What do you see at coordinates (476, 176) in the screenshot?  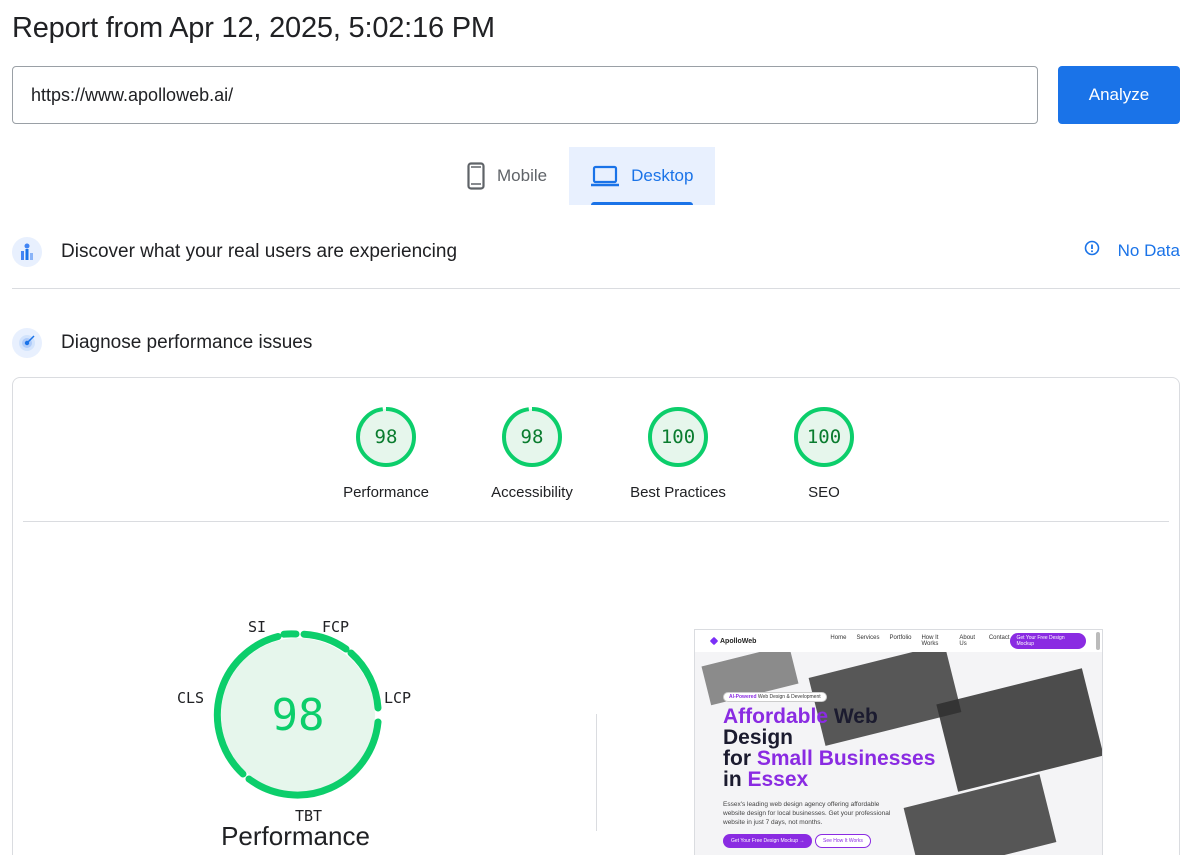 I see `smartphone-icon` at bounding box center [476, 176].